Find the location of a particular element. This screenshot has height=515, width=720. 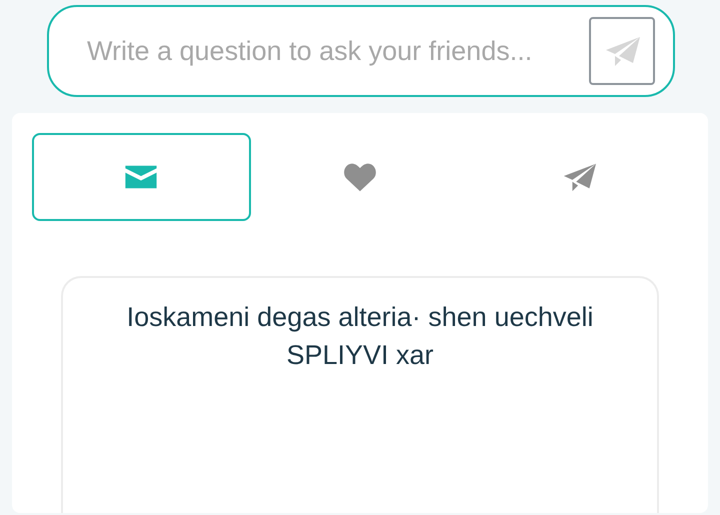

tab is located at coordinates (141, 177).